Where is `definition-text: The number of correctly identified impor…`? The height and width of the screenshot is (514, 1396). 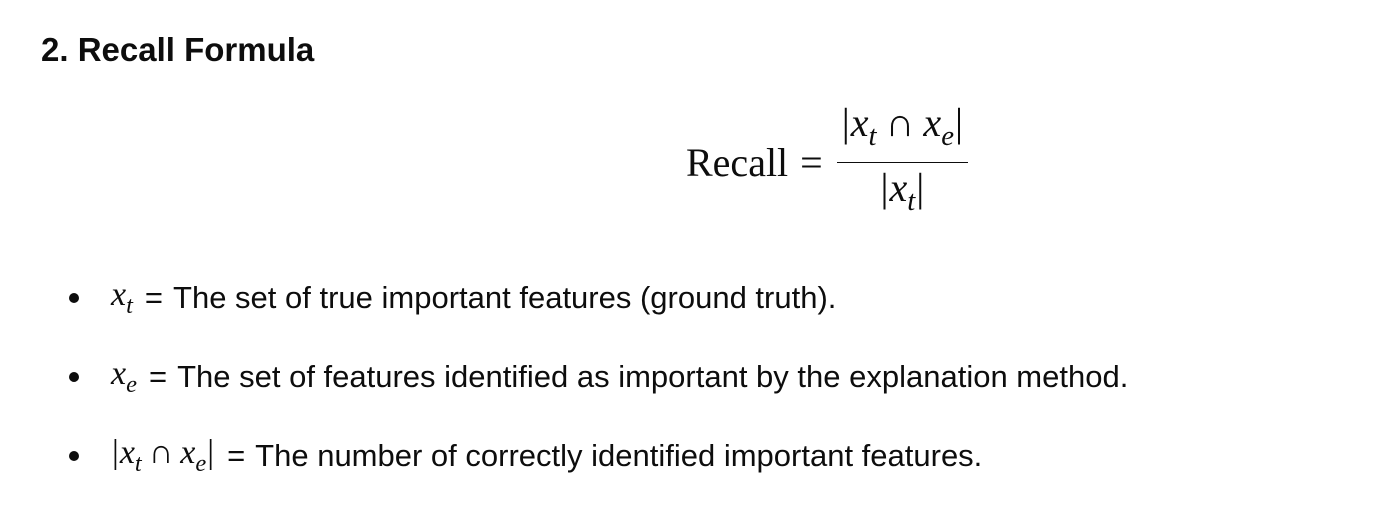
definition-text: The number of correctly identified impor… is located at coordinates (619, 455).